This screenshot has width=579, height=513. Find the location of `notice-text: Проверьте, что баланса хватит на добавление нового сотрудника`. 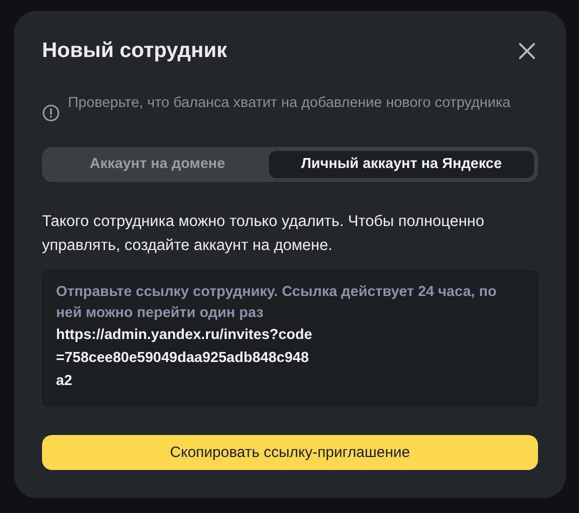

notice-text: Проверьте, что баланса хватит на добавление нового сотрудника is located at coordinates (289, 103).